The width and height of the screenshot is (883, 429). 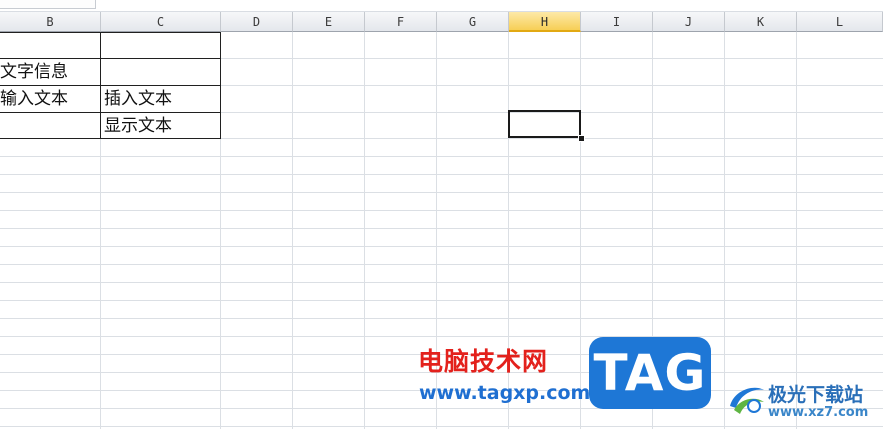 What do you see at coordinates (160, 99) in the screenshot?
I see `cell-c3: 插入文本` at bounding box center [160, 99].